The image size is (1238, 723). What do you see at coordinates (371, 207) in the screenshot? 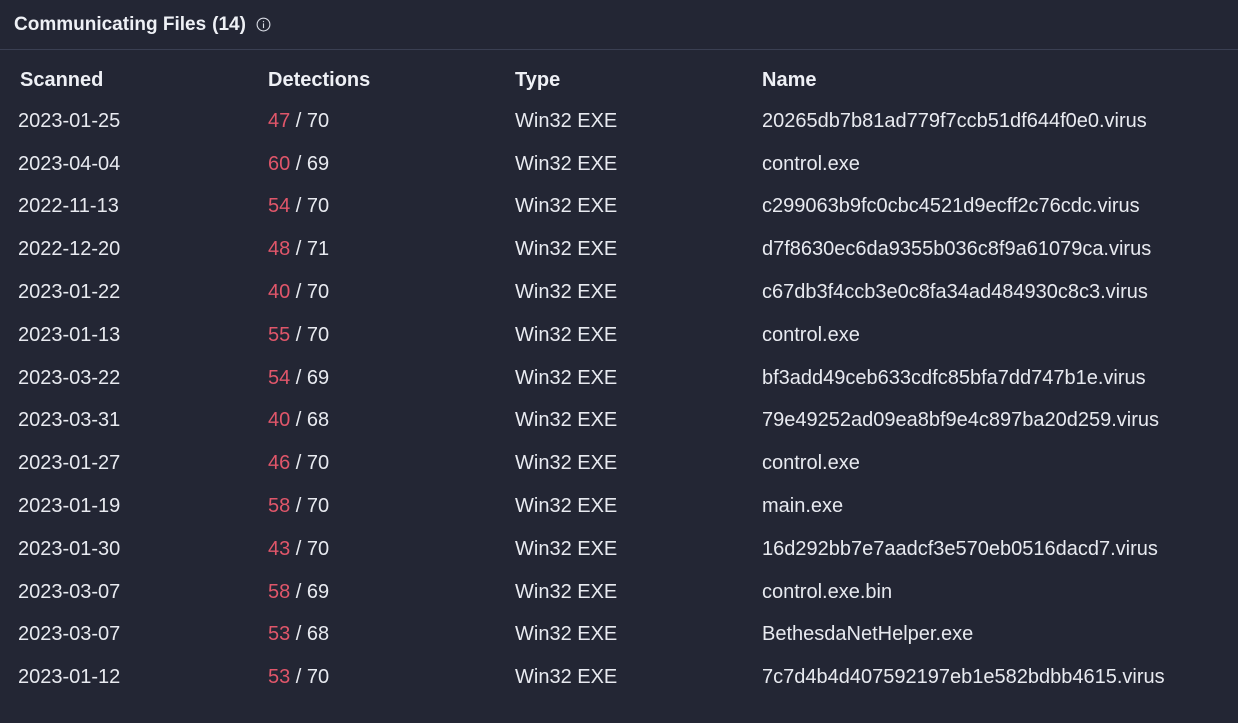
I see `detections-cell: 54 / 70` at bounding box center [371, 207].